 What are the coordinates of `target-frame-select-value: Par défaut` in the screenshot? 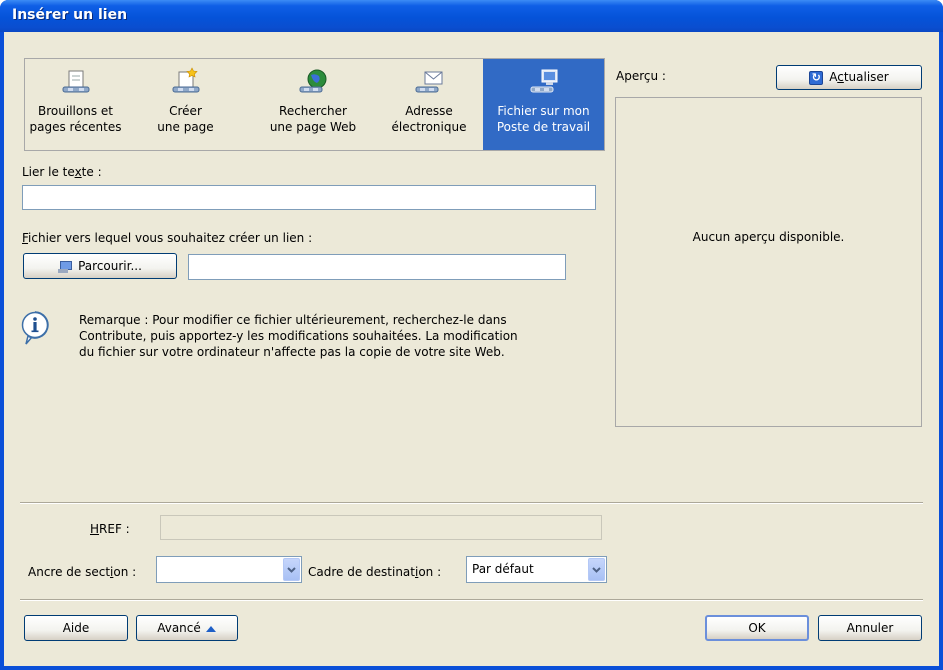 It's located at (503, 569).